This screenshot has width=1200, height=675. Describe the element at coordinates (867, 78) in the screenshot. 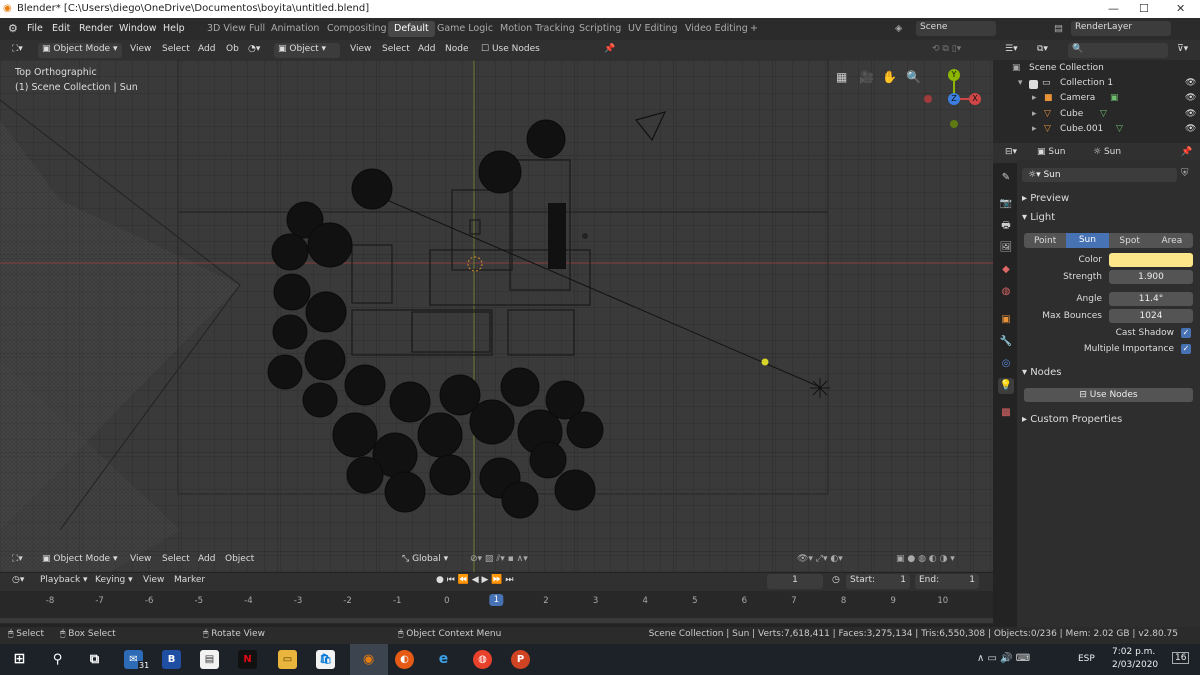

I see `camera-view-icon: 🎥` at that location.